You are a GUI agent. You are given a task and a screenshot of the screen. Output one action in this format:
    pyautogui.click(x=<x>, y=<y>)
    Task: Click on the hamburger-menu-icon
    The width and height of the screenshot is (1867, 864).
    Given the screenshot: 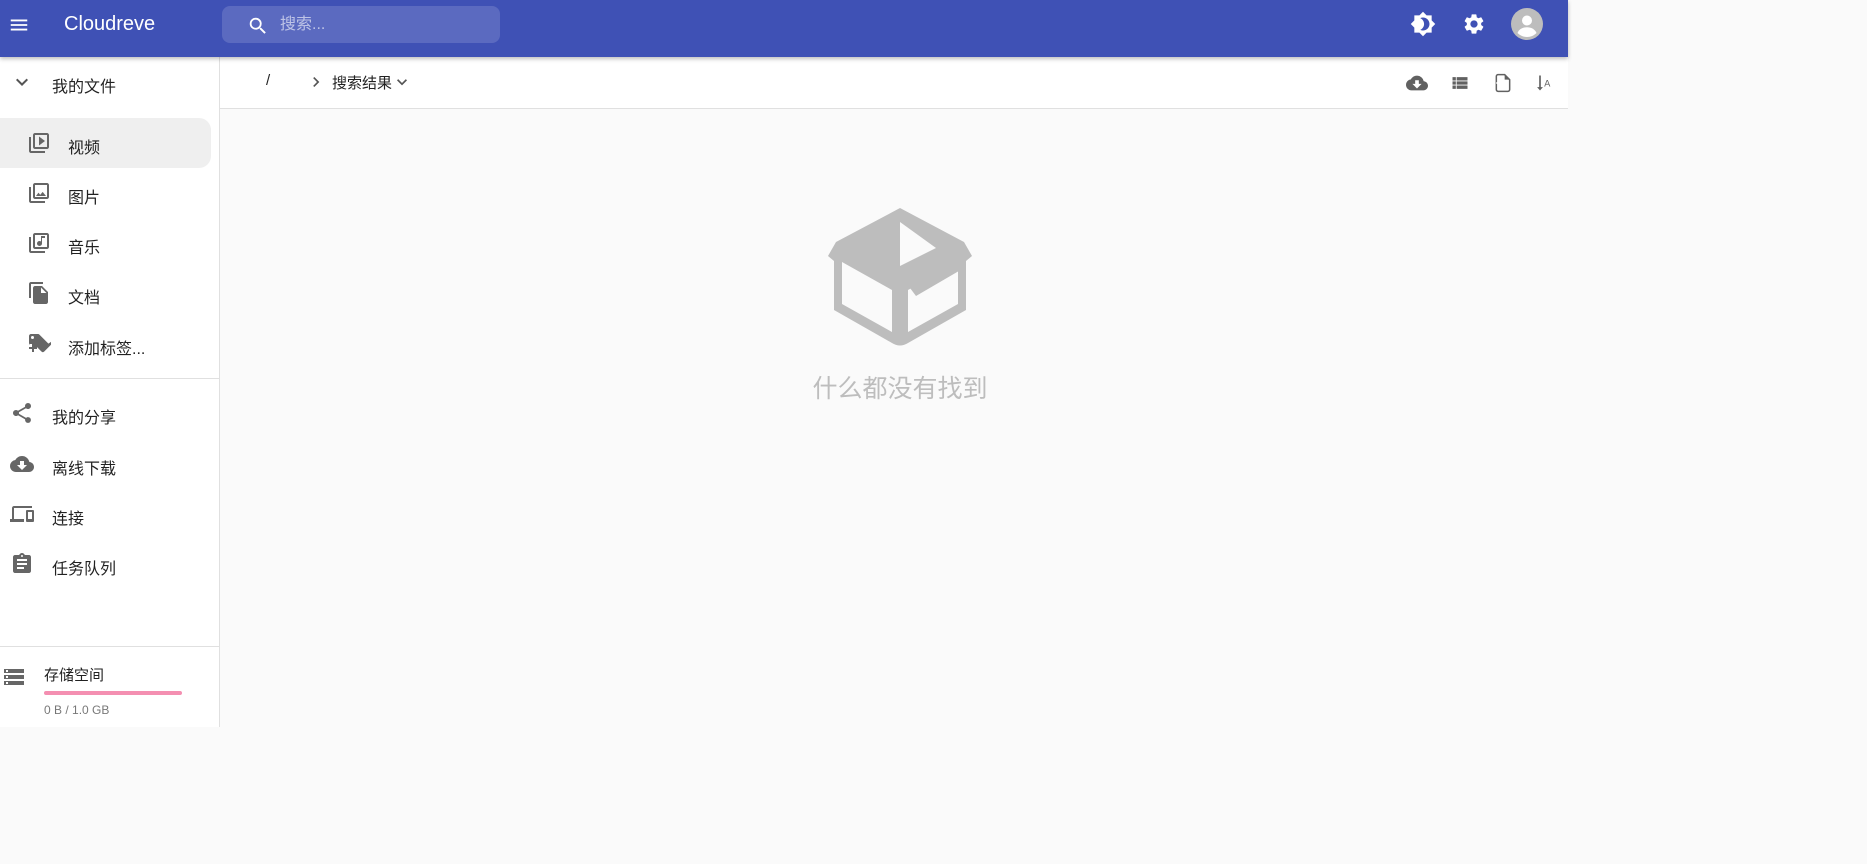 What is the action you would take?
    pyautogui.click(x=19, y=25)
    